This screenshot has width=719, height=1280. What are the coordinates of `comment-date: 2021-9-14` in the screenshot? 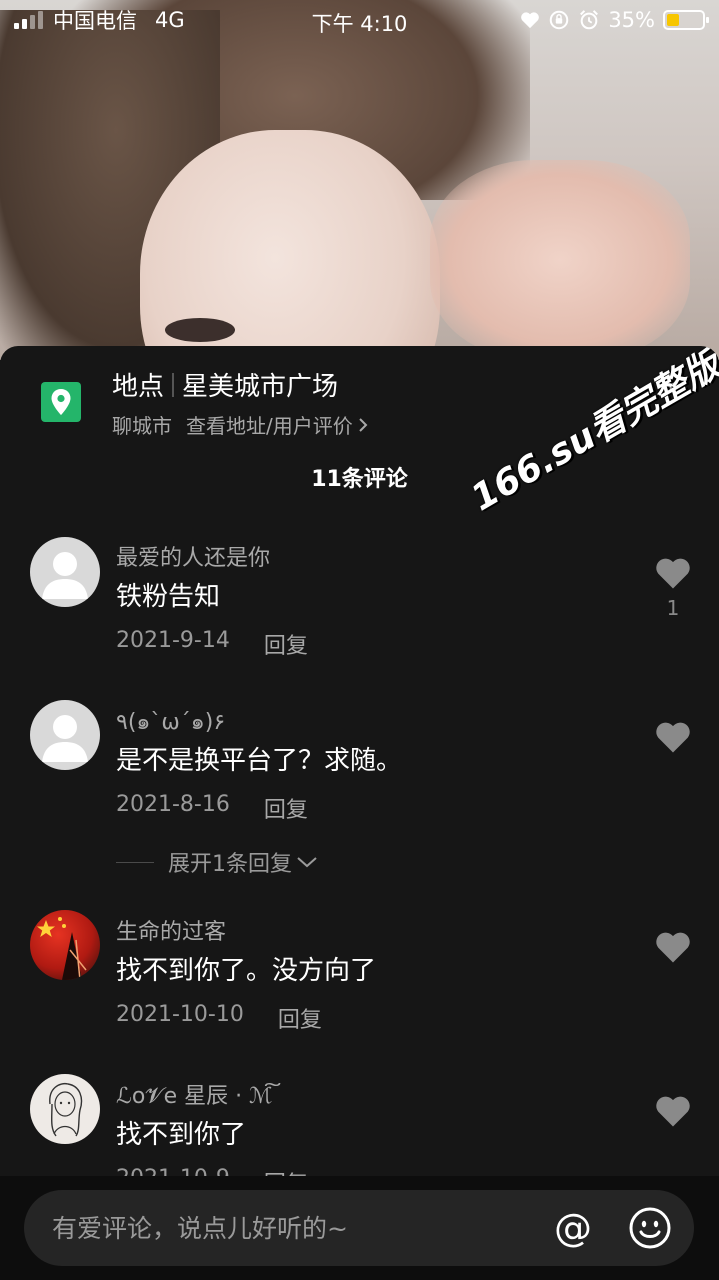 It's located at (173, 640).